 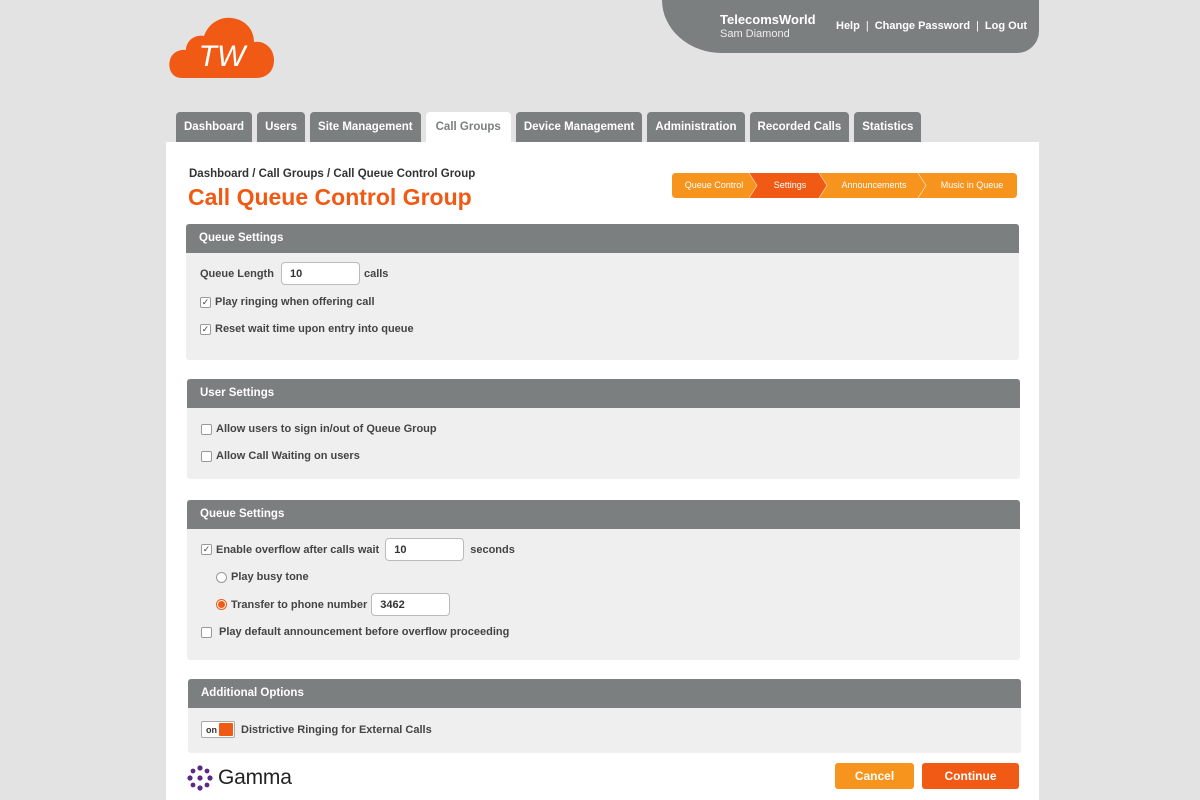 I want to click on tab-administration: Administration, so click(x=696, y=127).